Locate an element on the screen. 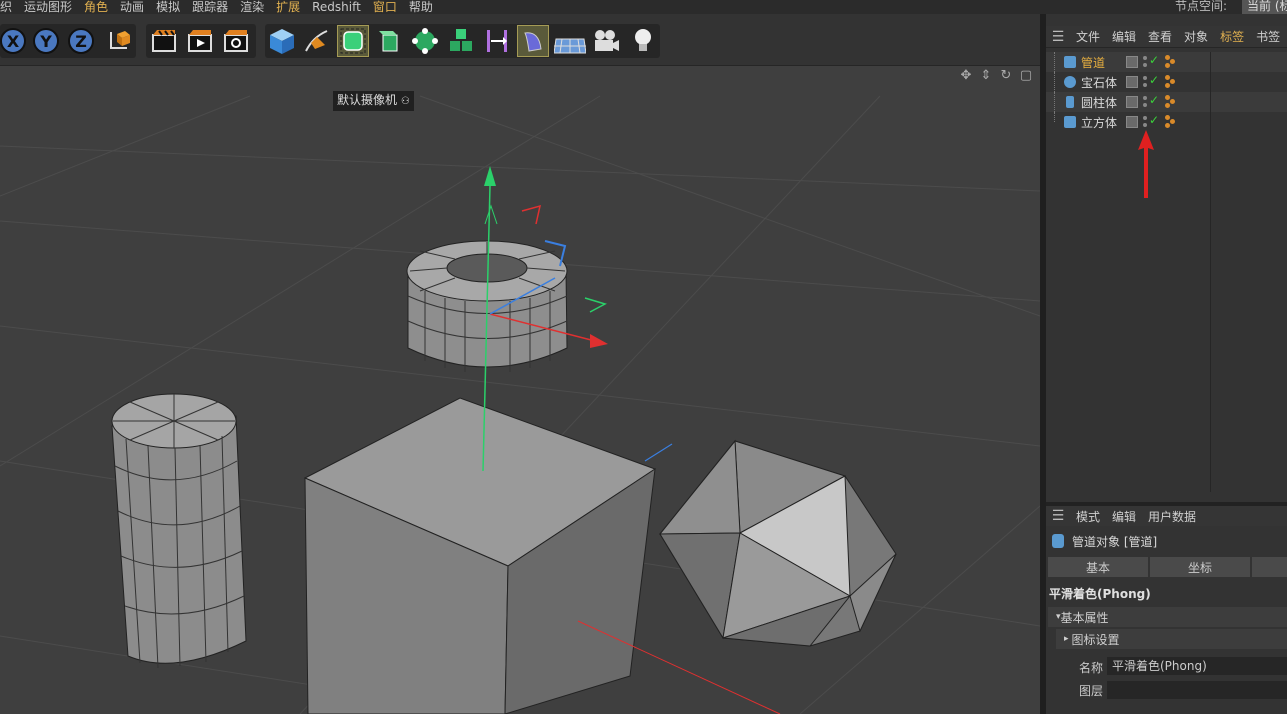 This screenshot has height=714, width=1287. extrude-icon is located at coordinates (388, 41).